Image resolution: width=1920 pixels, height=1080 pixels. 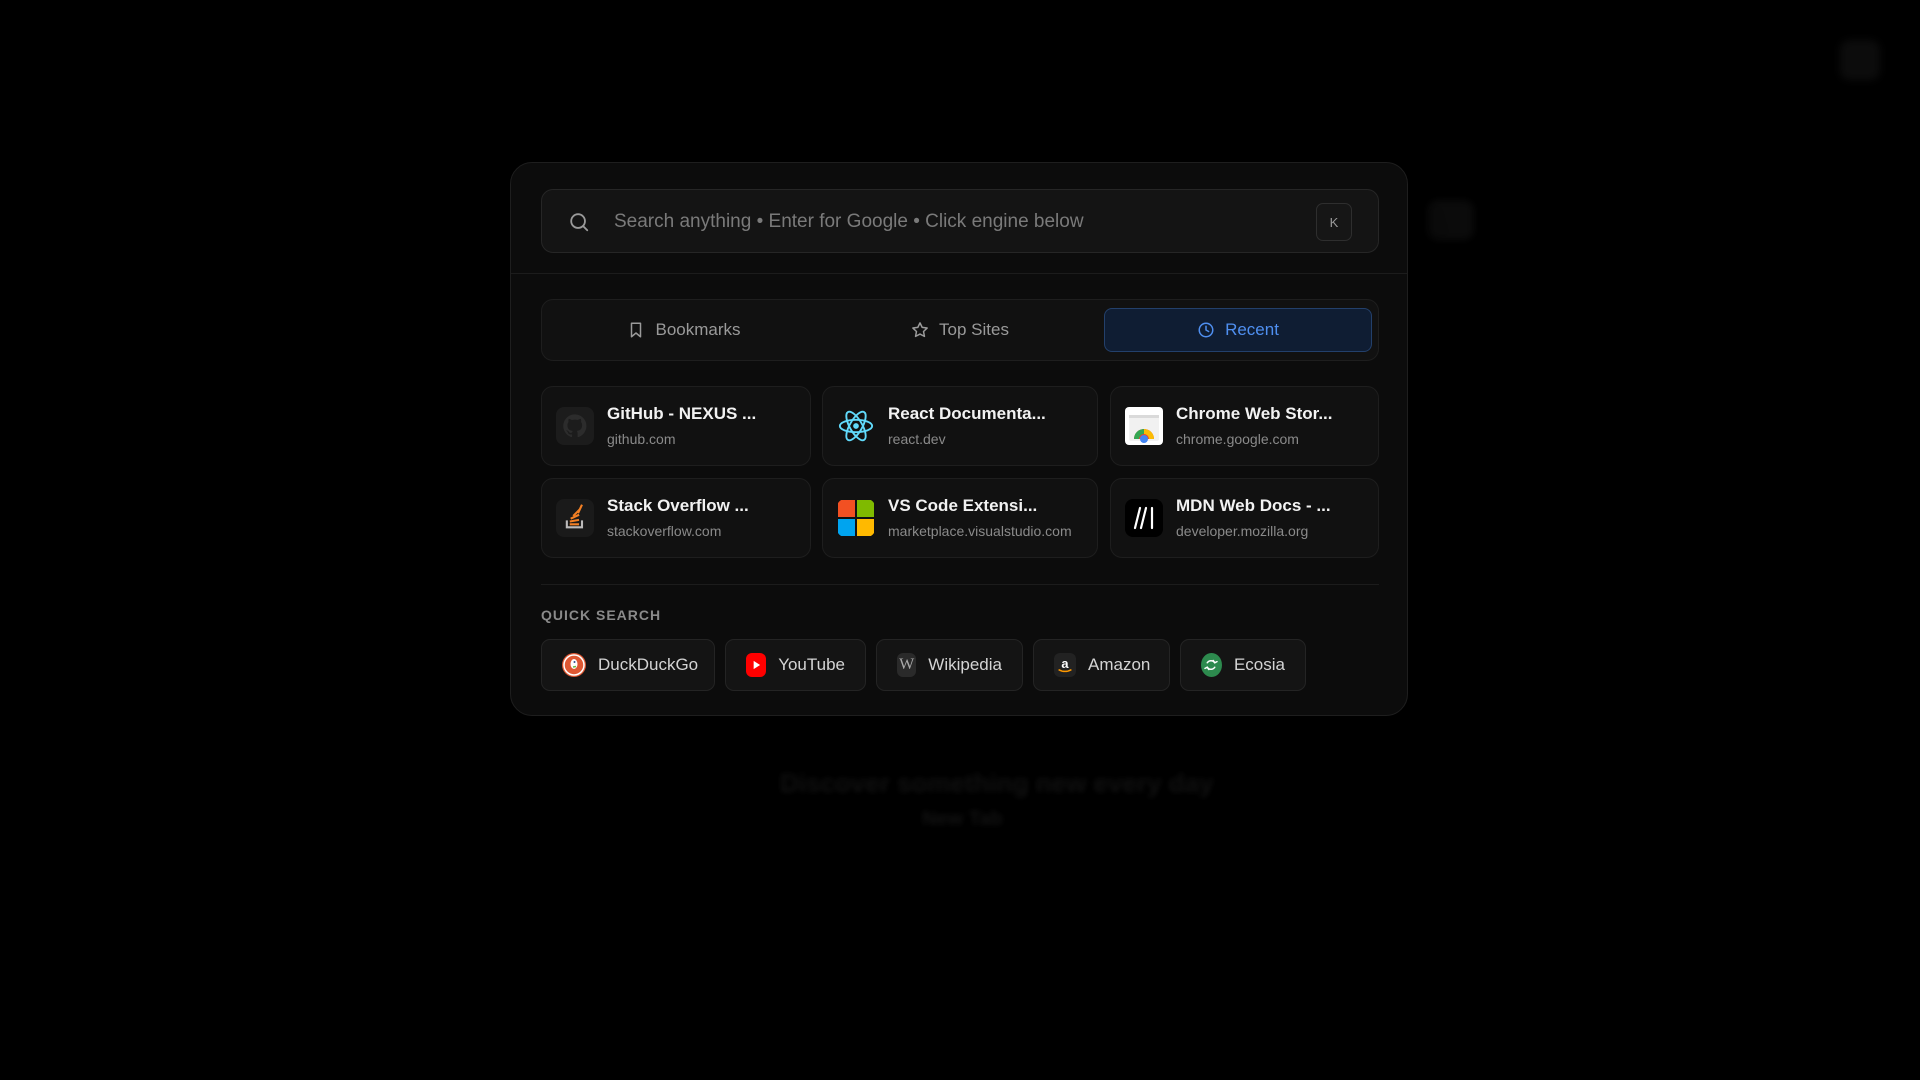 What do you see at coordinates (575, 518) in the screenshot?
I see `stackoverflow-icon` at bounding box center [575, 518].